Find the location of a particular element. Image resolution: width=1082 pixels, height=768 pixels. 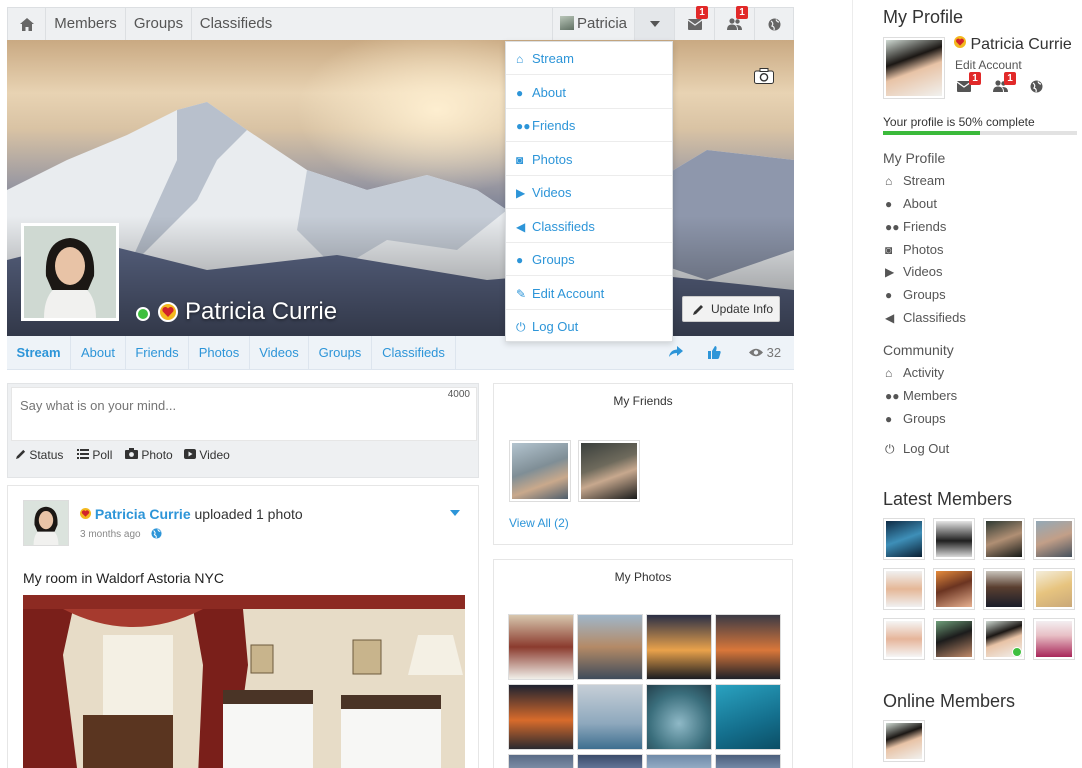

home-button is located at coordinates (27, 24).